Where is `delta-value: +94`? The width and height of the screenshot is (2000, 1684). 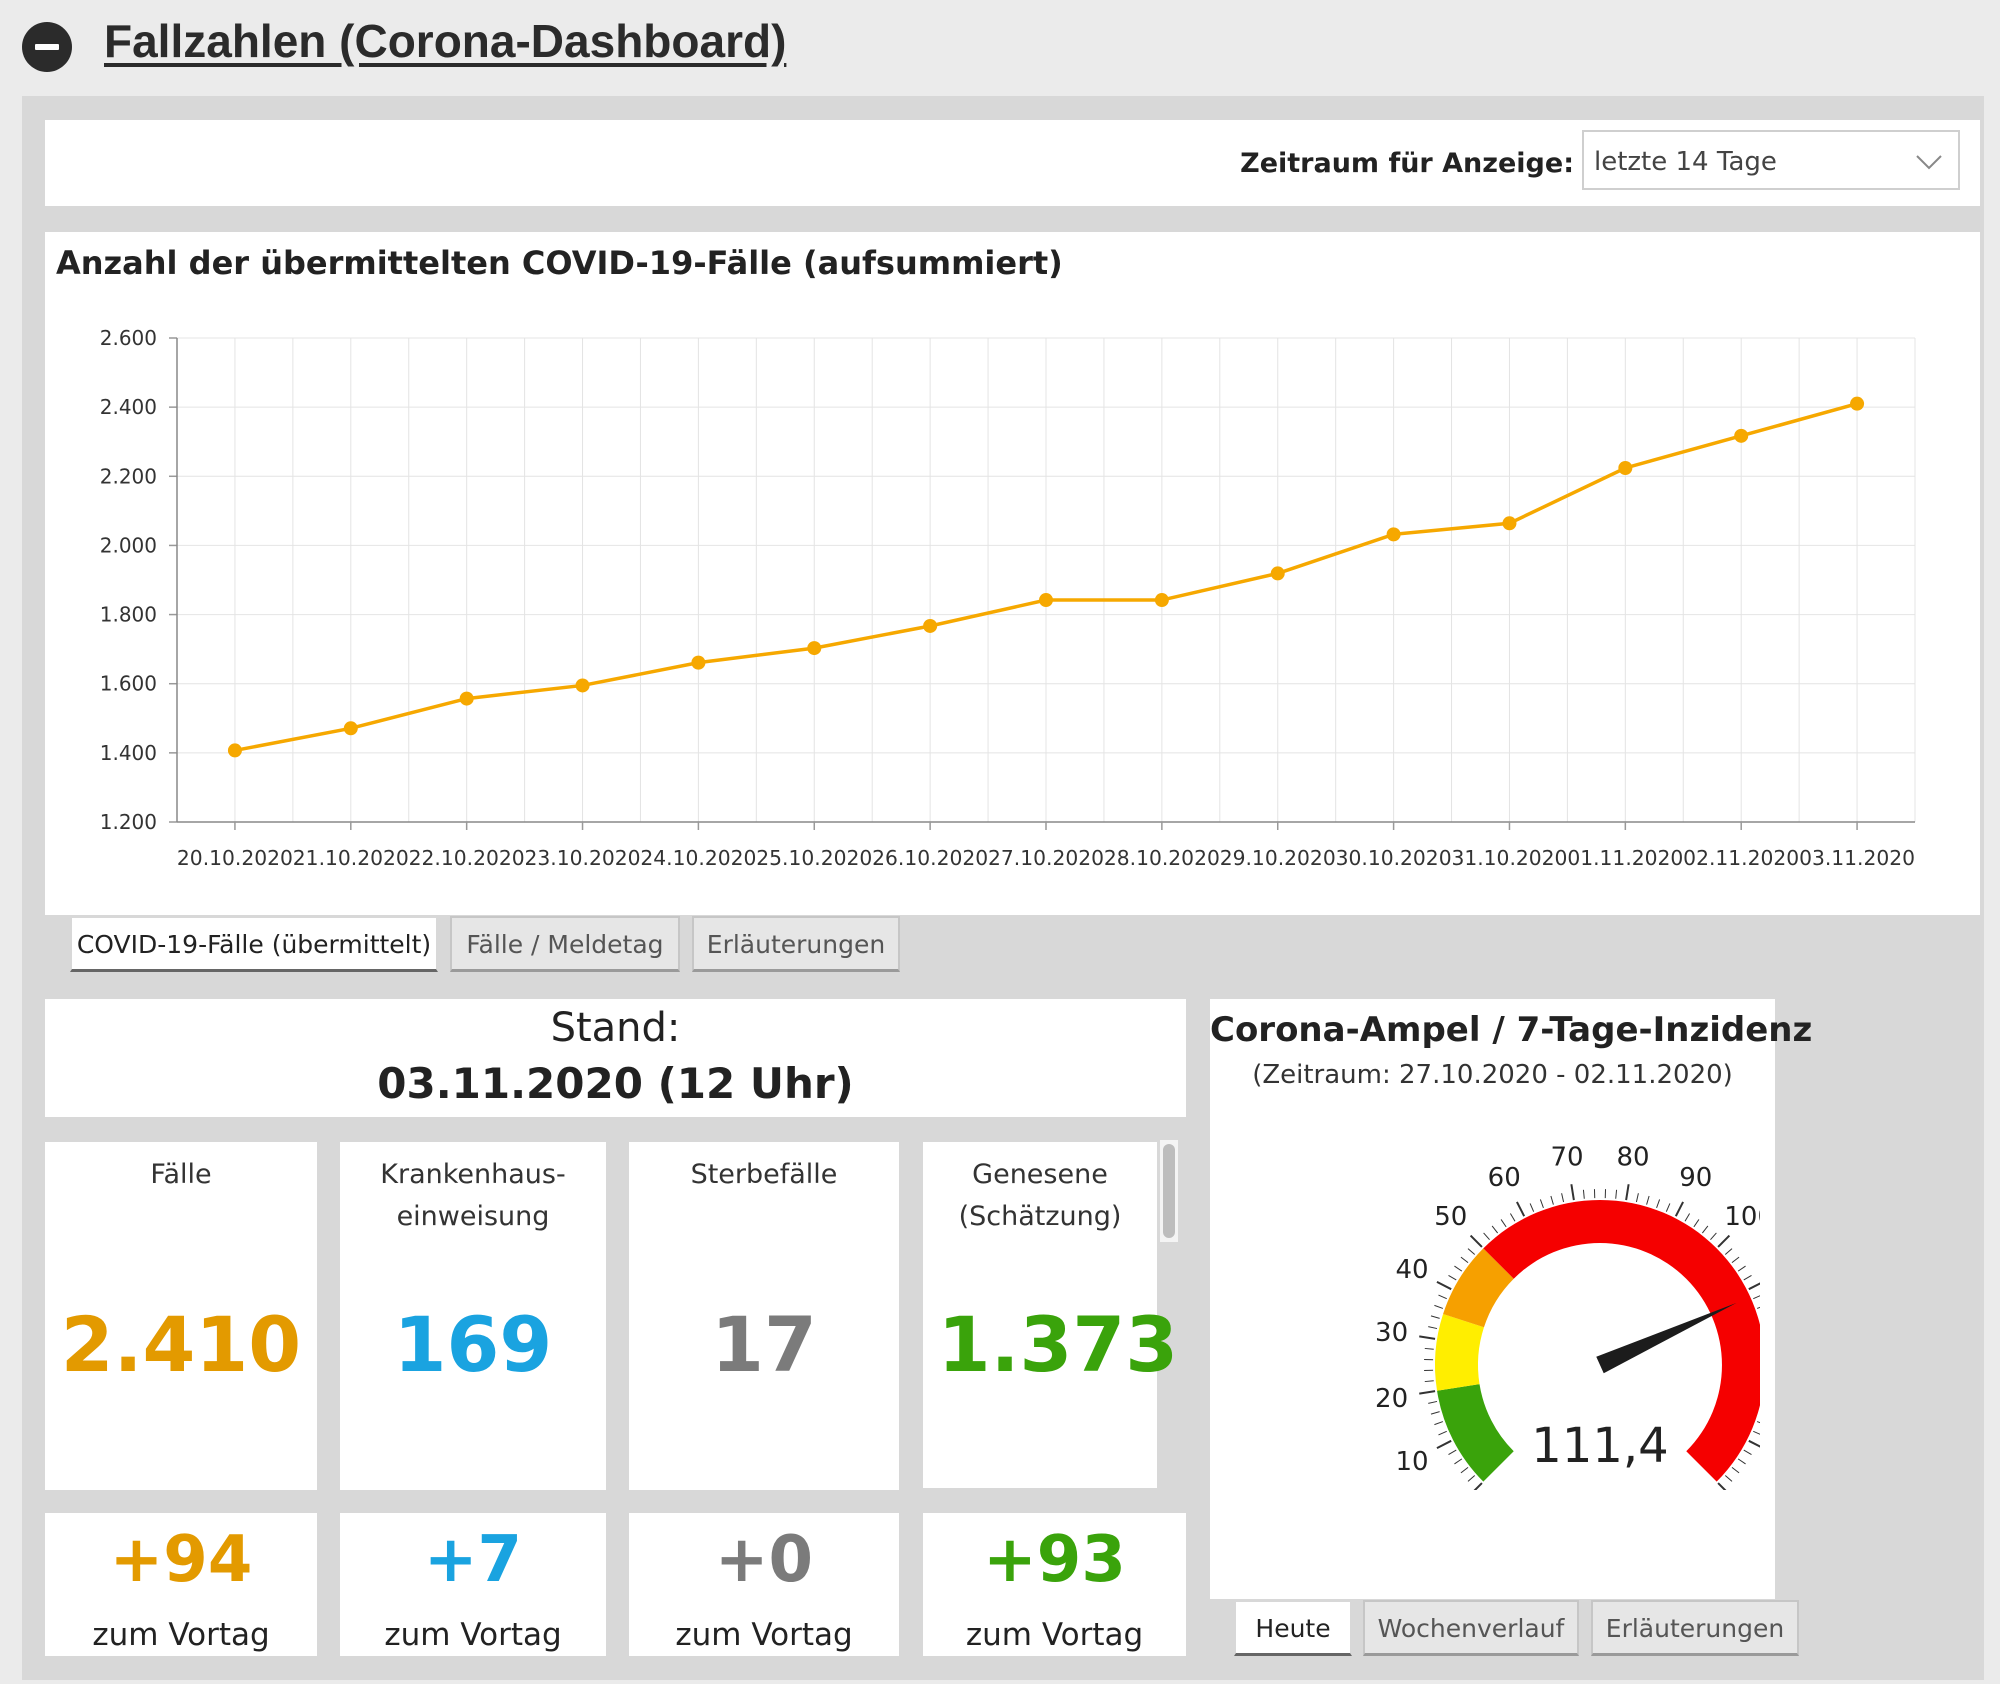 delta-value: +94 is located at coordinates (181, 1560).